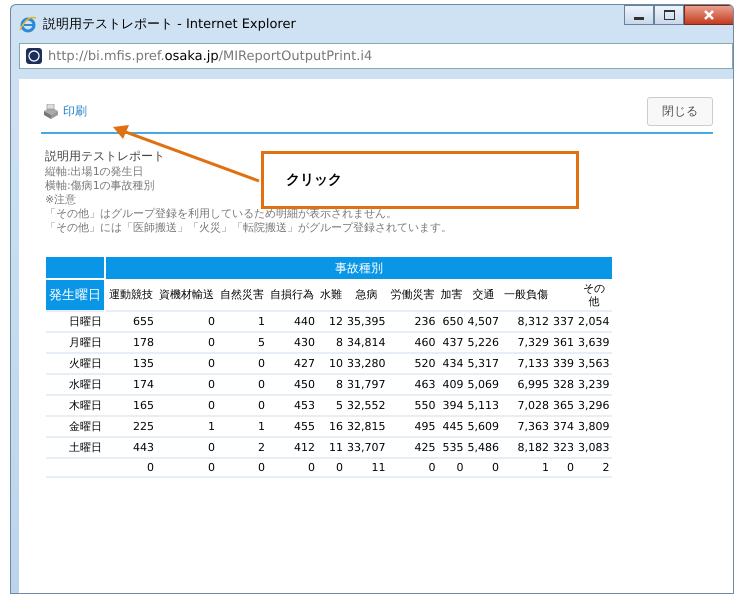 Image resolution: width=734 pixels, height=596 pixels. What do you see at coordinates (304, 321) in the screenshot?
I see `table-cell: 440` at bounding box center [304, 321].